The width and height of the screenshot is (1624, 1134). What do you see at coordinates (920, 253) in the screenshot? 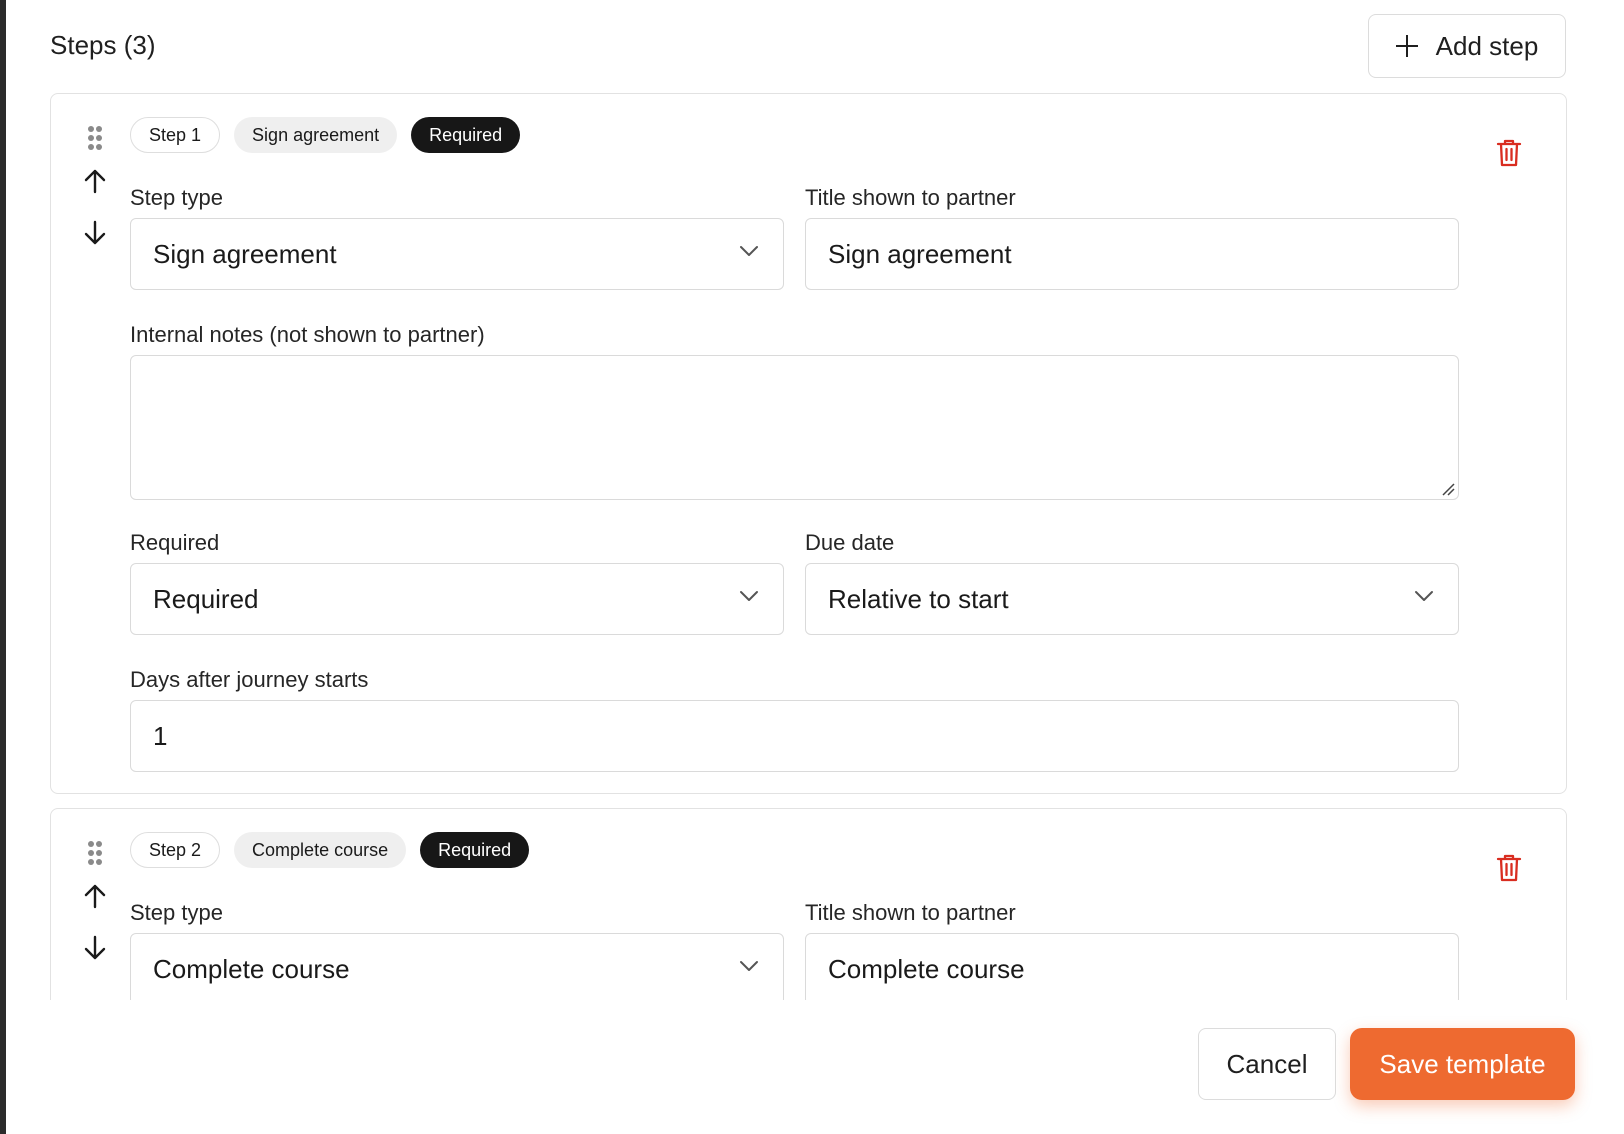
I see `title-value: Sign agreement` at bounding box center [920, 253].